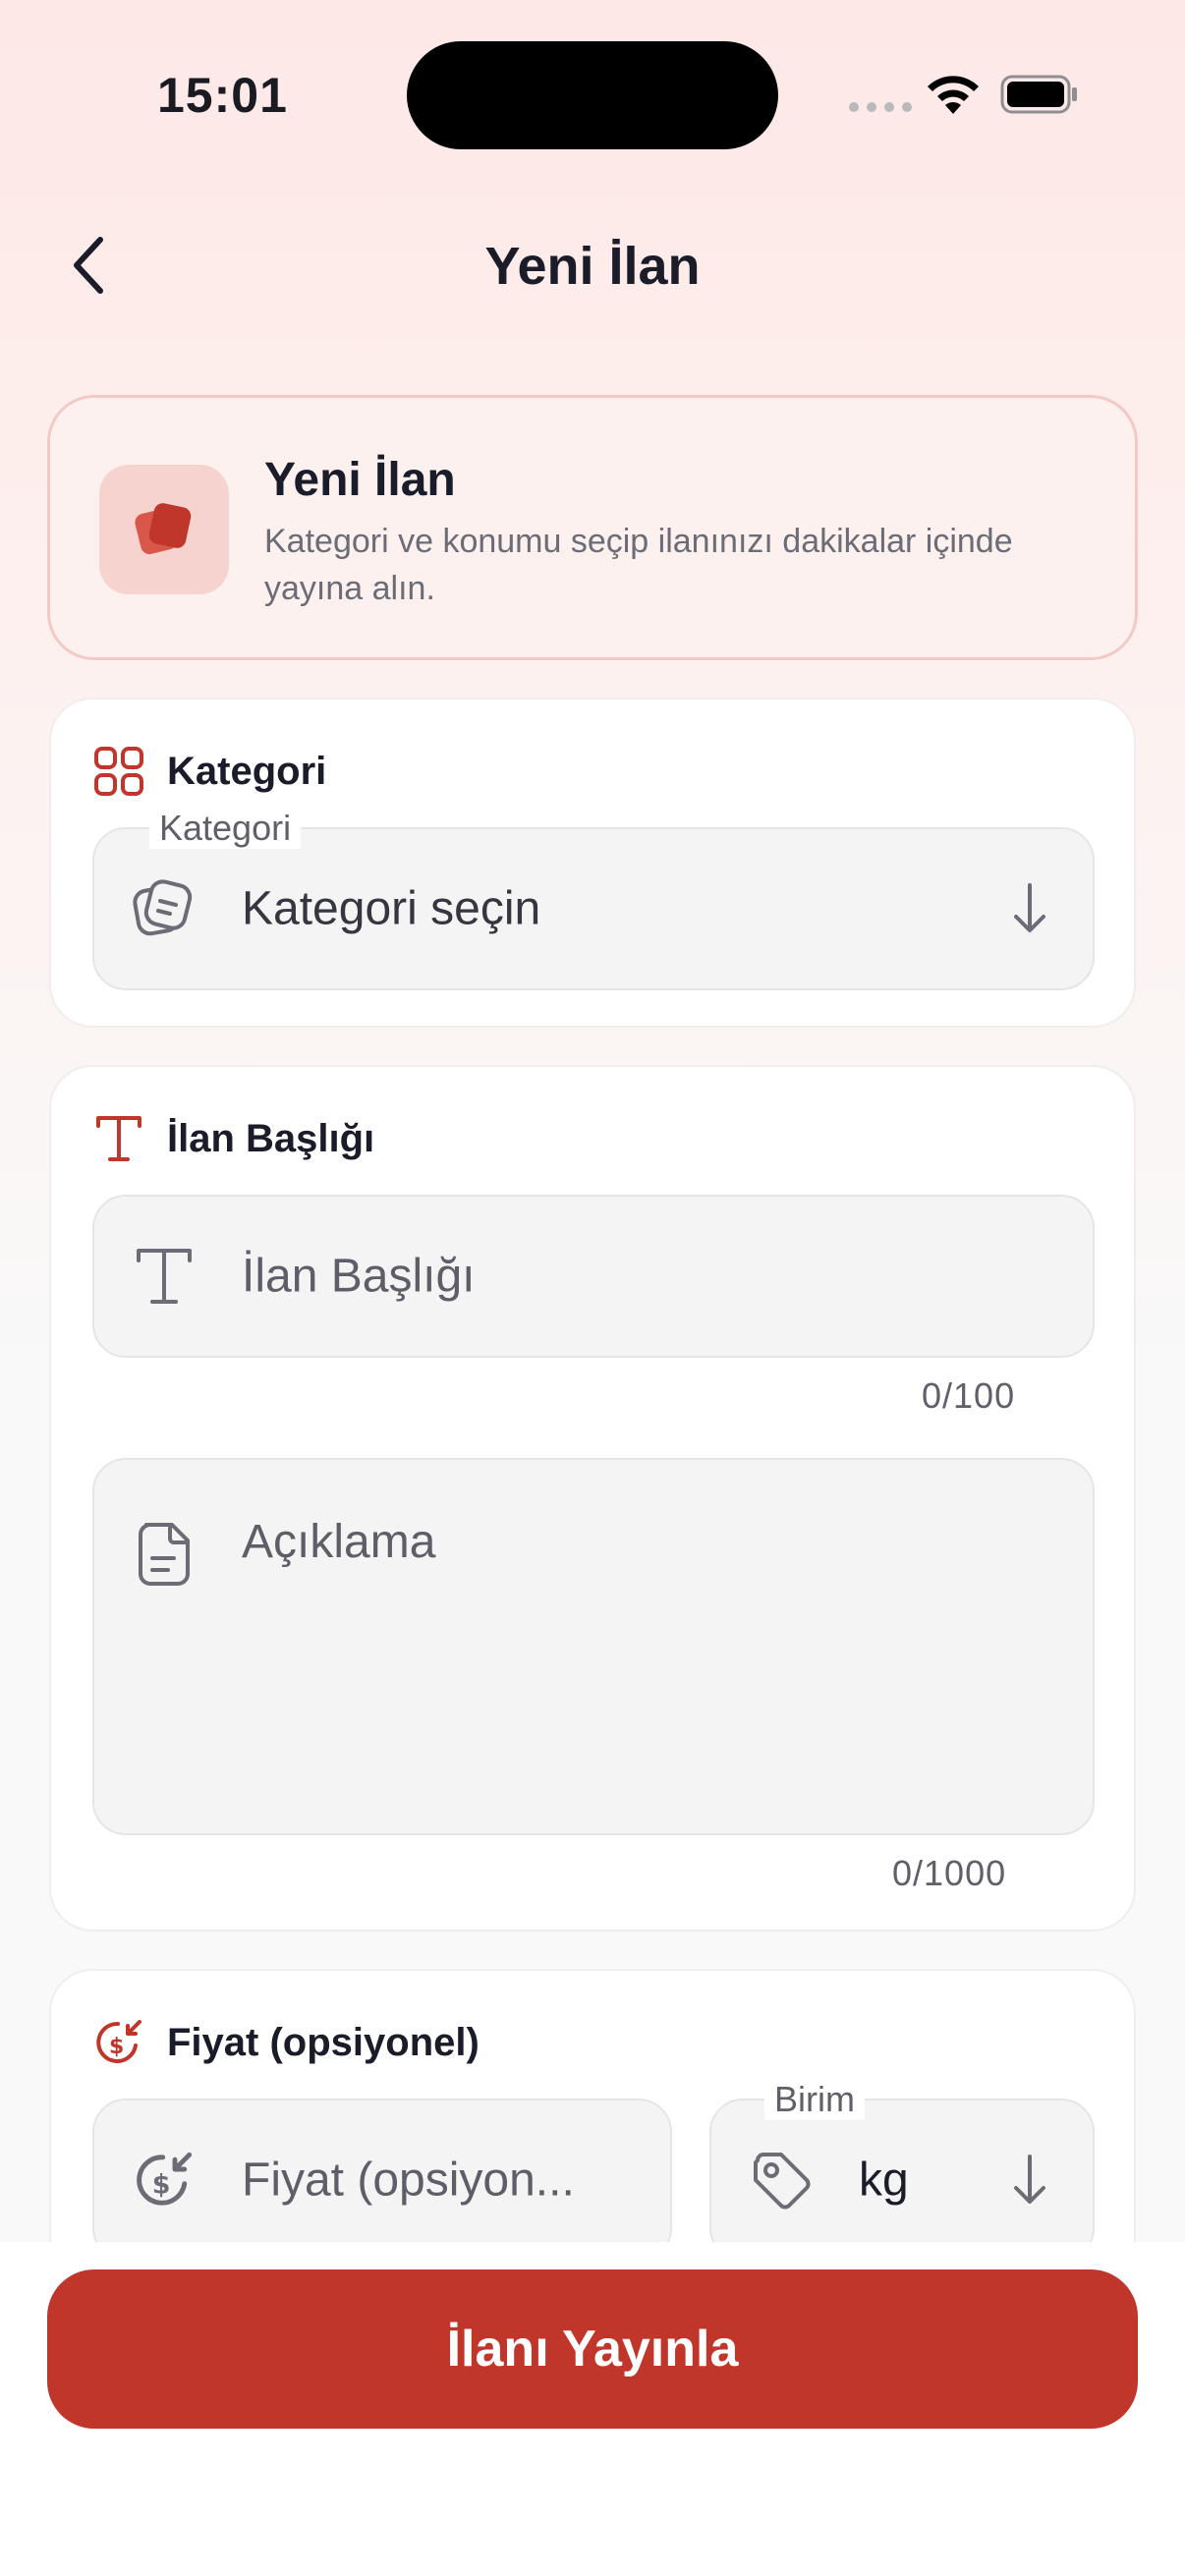 Image resolution: width=1185 pixels, height=2576 pixels. I want to click on price-section-header: $ Fiyat (opsiyonel), so click(286, 2042).